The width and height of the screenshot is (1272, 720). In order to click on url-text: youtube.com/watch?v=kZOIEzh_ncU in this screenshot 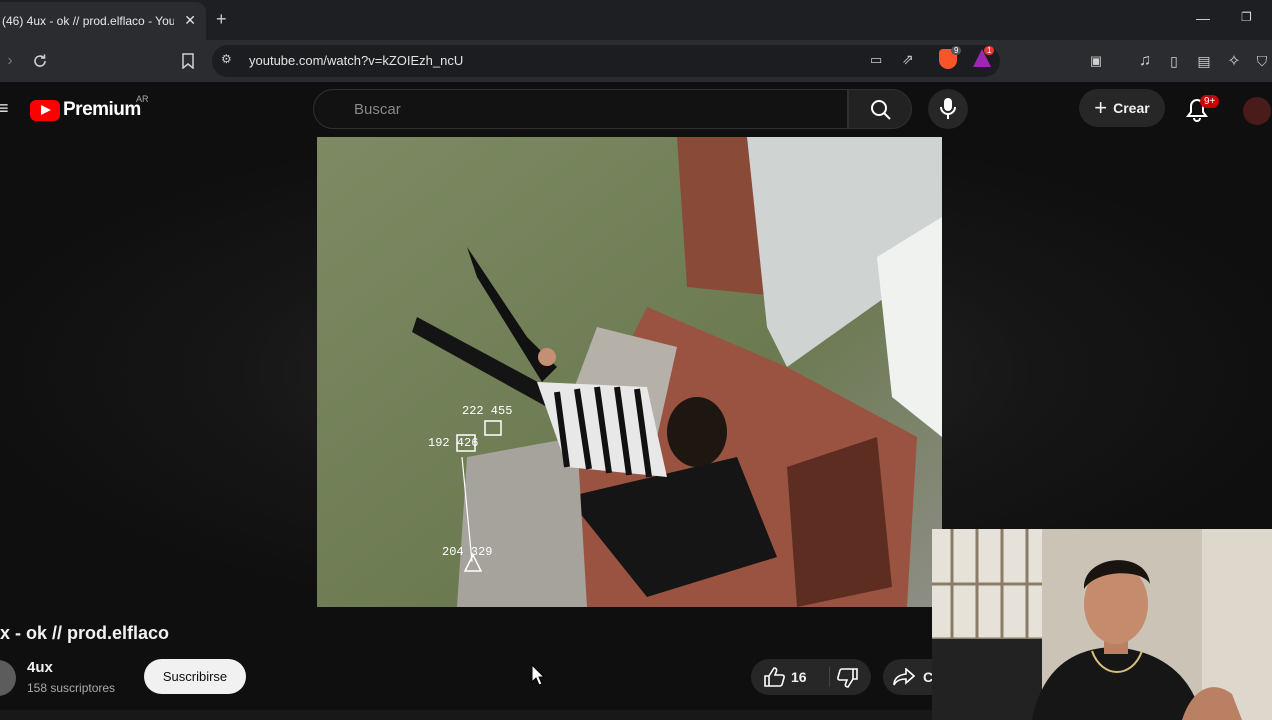, I will do `click(356, 60)`.